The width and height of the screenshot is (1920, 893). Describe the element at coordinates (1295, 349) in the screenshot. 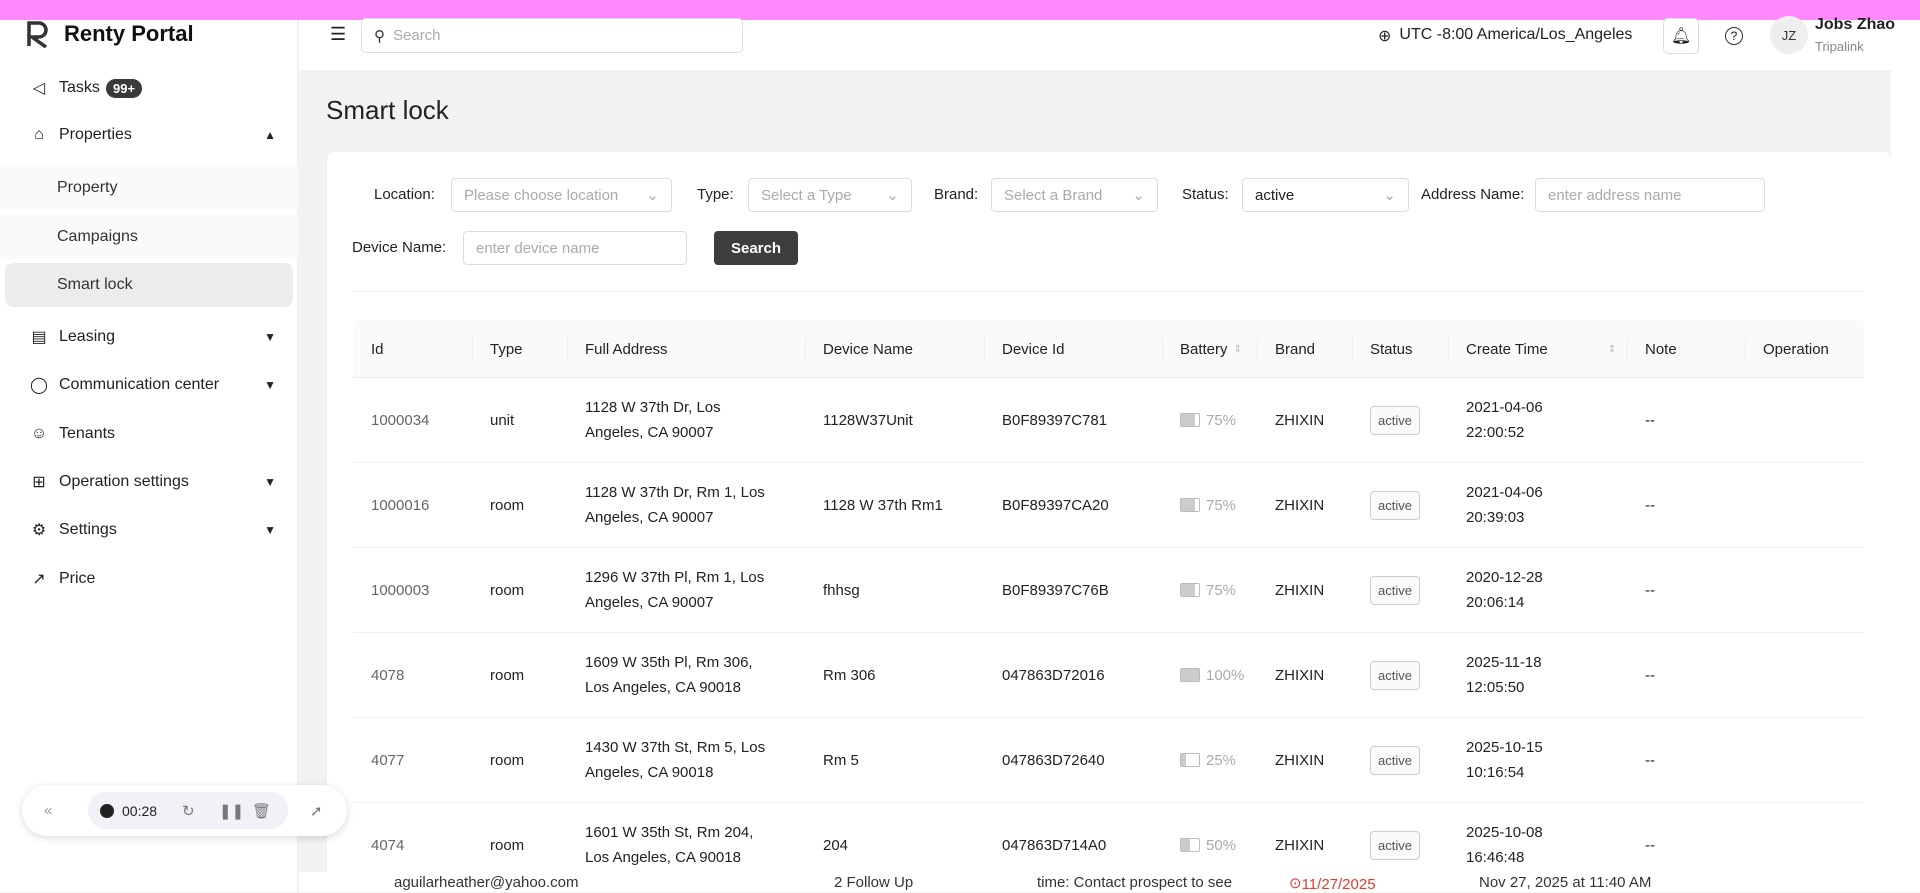

I see `column-header: Brand` at that location.